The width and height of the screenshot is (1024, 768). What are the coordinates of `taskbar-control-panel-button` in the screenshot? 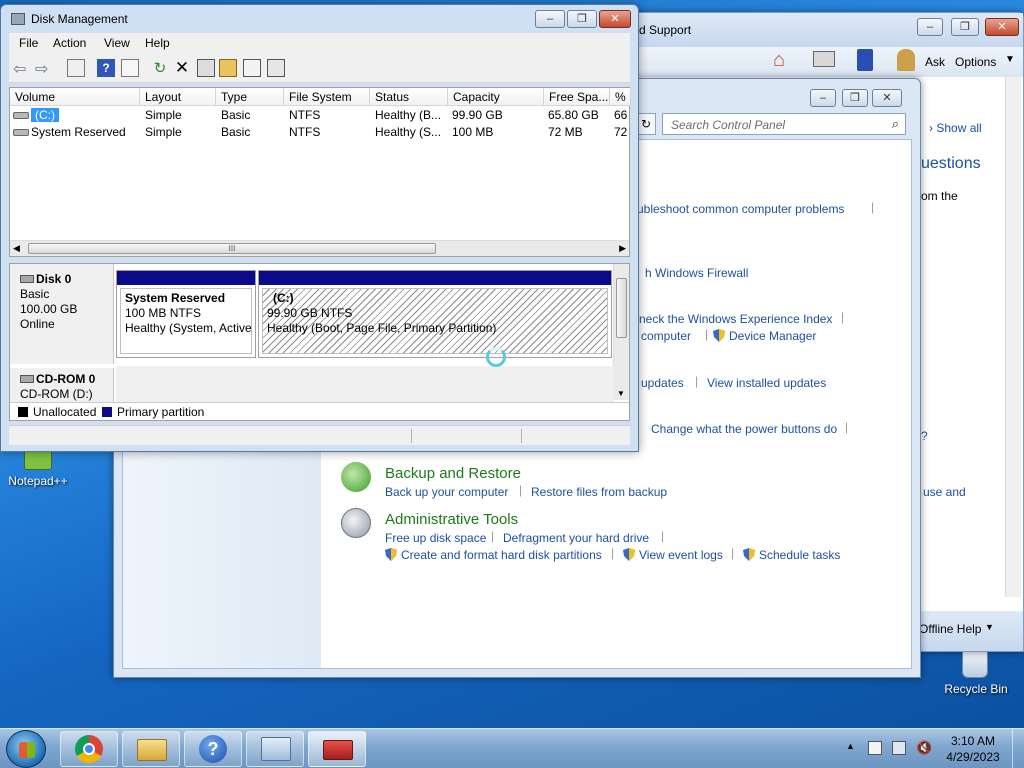 It's located at (275, 749).